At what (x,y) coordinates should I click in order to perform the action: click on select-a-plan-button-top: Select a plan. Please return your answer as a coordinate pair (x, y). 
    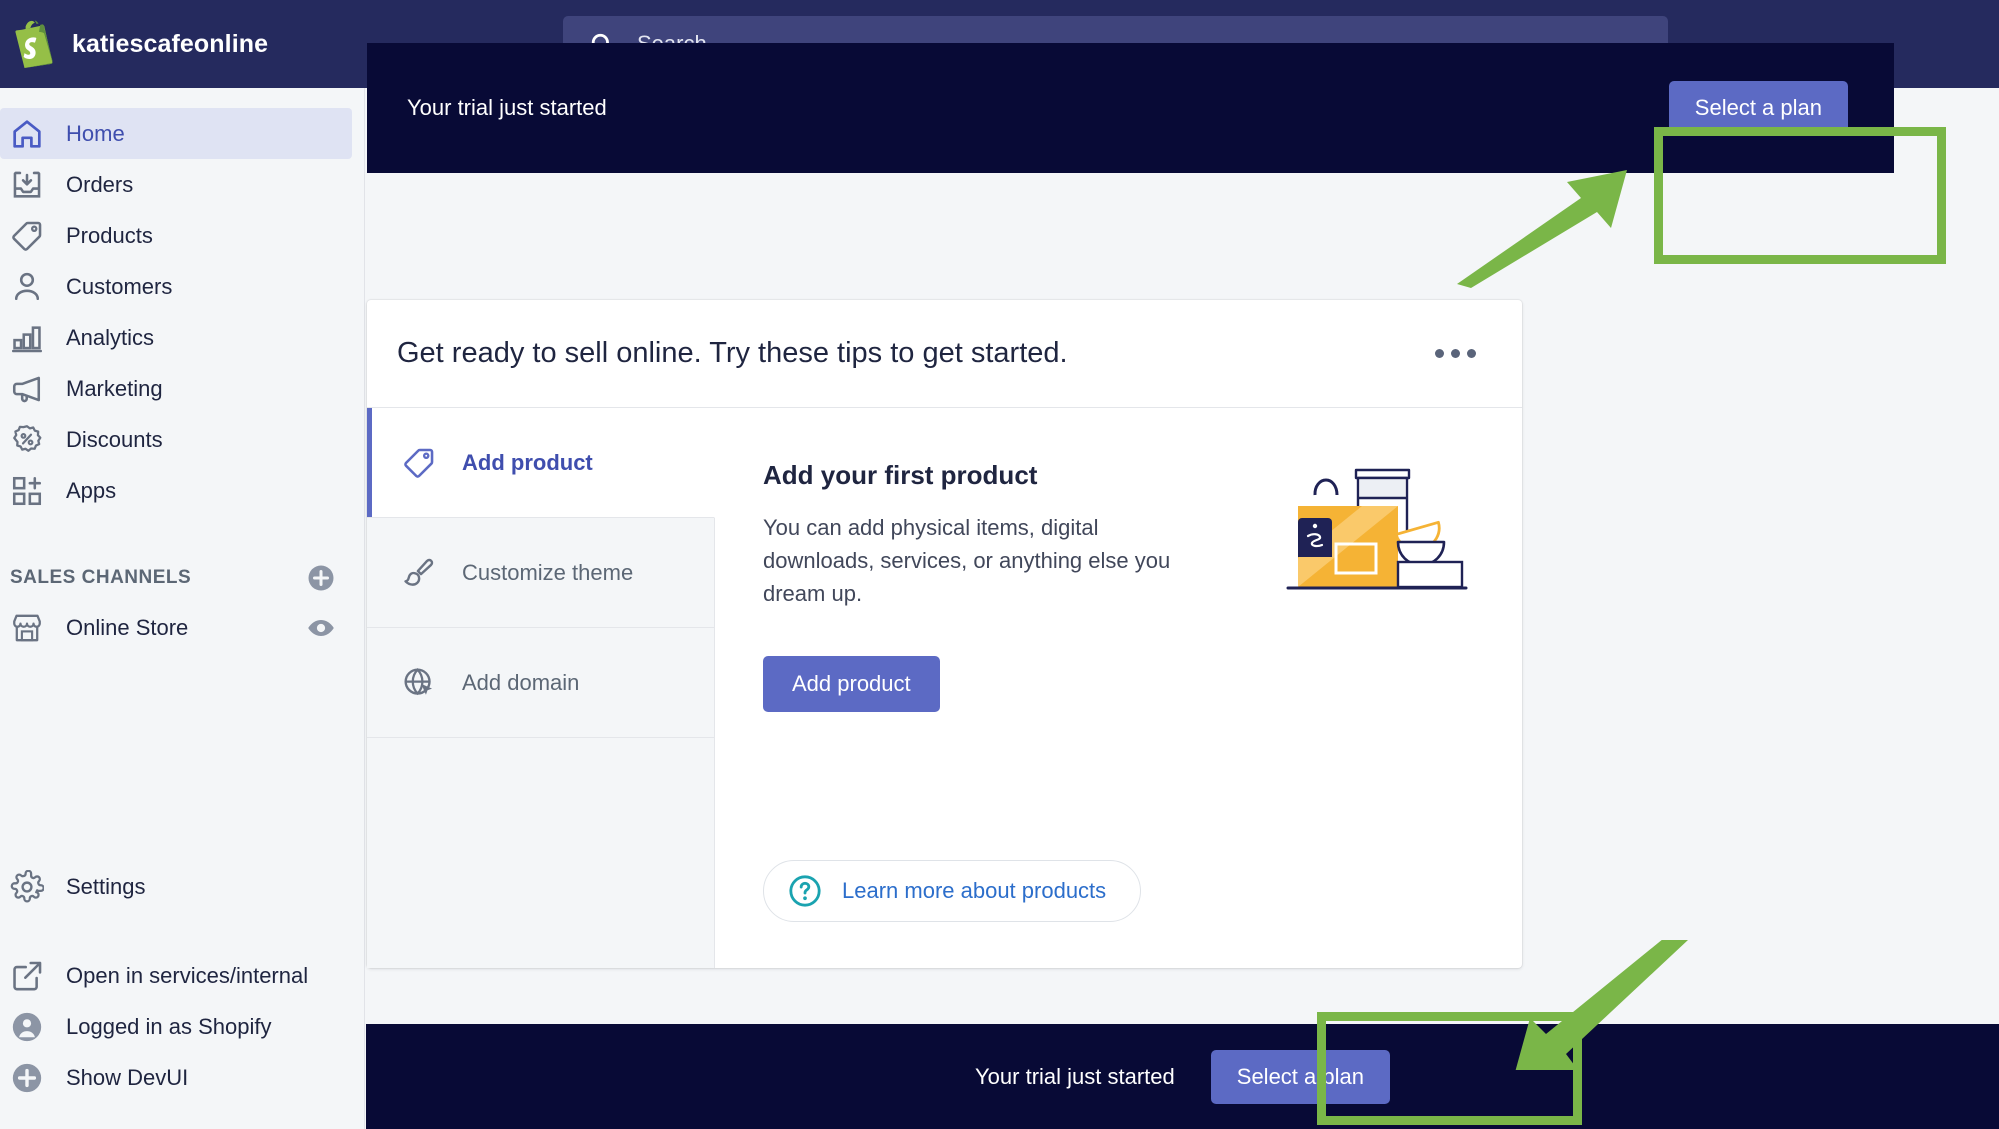
    Looking at the image, I should click on (1758, 108).